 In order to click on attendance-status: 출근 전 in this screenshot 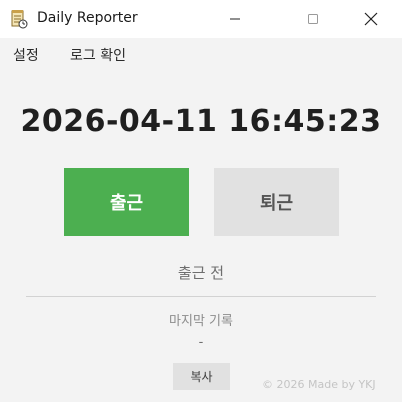, I will do `click(201, 273)`.